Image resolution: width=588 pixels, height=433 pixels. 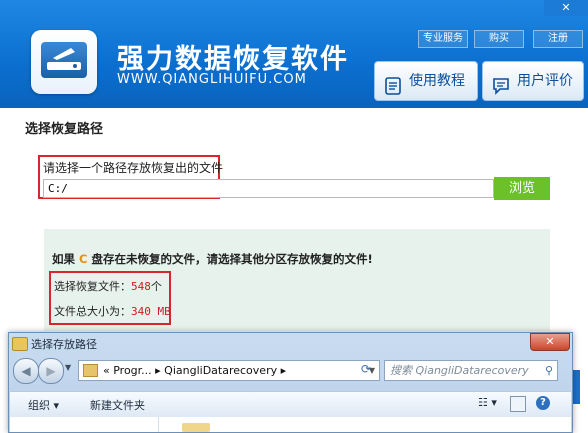 What do you see at coordinates (151, 311) in the screenshot?
I see `total-size-value: 340 MB` at bounding box center [151, 311].